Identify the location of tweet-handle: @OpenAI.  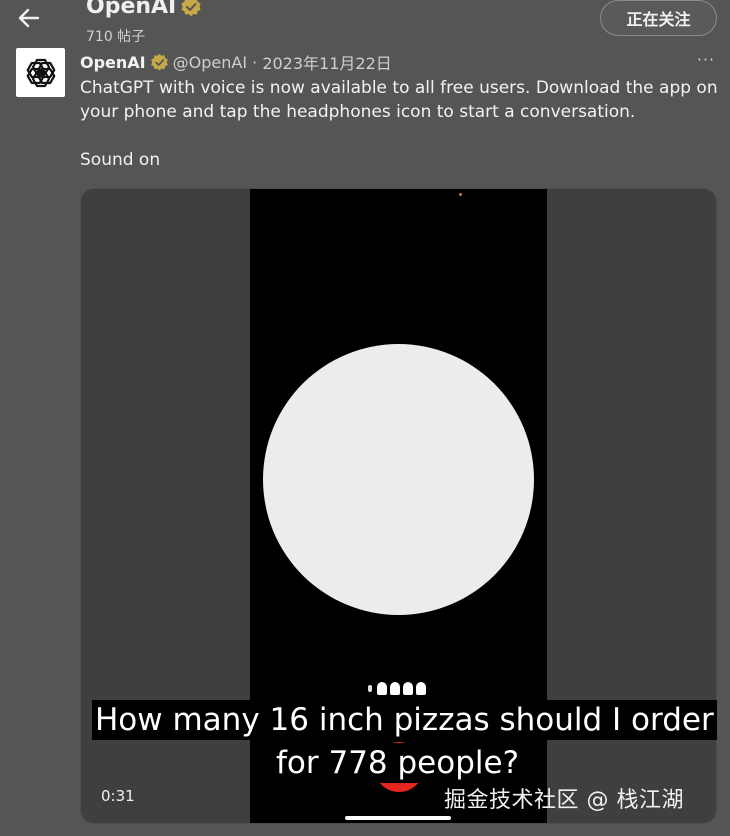
(210, 62).